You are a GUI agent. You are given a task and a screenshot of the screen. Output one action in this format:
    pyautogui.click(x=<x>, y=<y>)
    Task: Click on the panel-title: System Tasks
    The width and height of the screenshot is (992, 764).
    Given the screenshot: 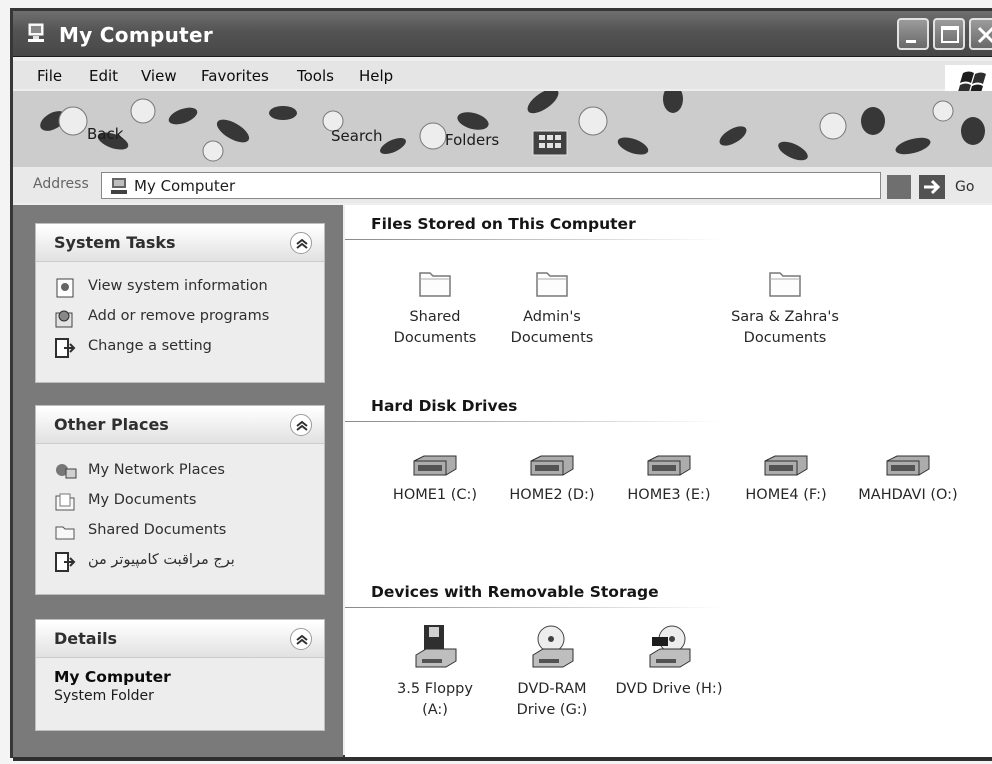 What is the action you would take?
    pyautogui.click(x=115, y=242)
    